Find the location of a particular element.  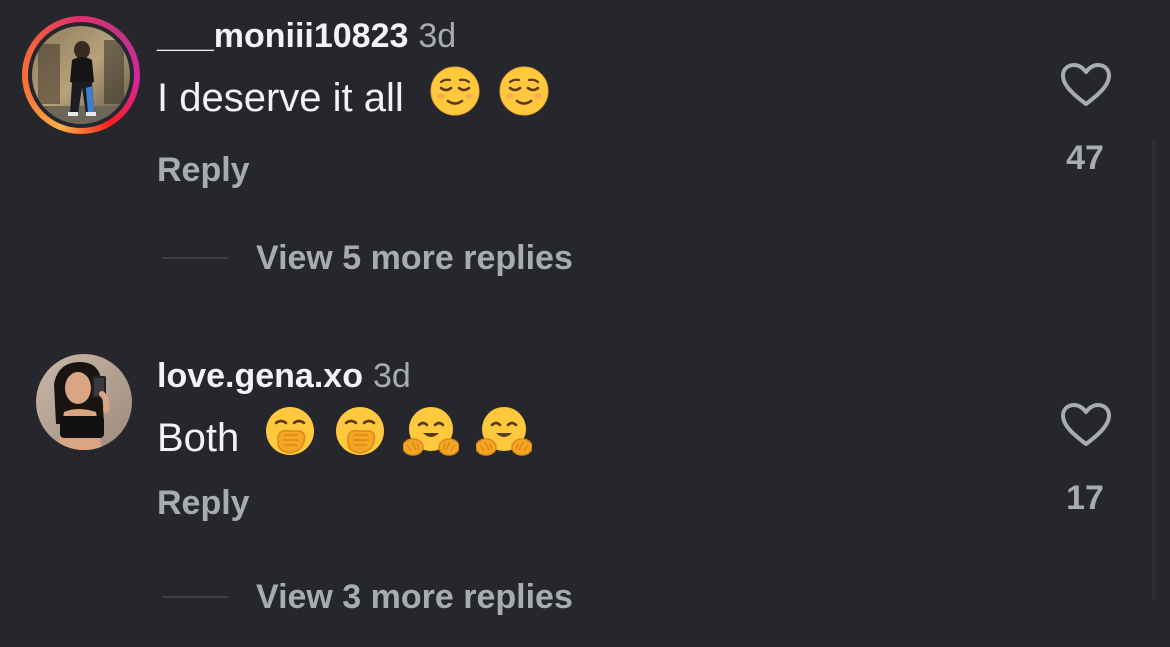

scrollbar is located at coordinates (1154, 370).